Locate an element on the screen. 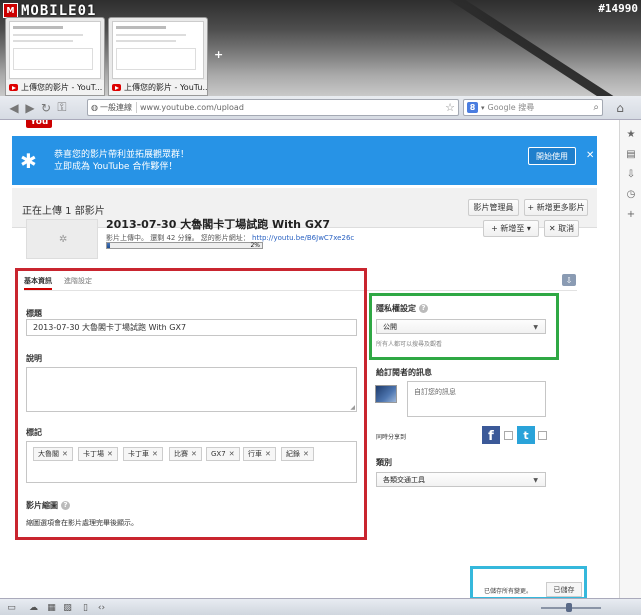  upload-progress-fill is located at coordinates (109, 245).